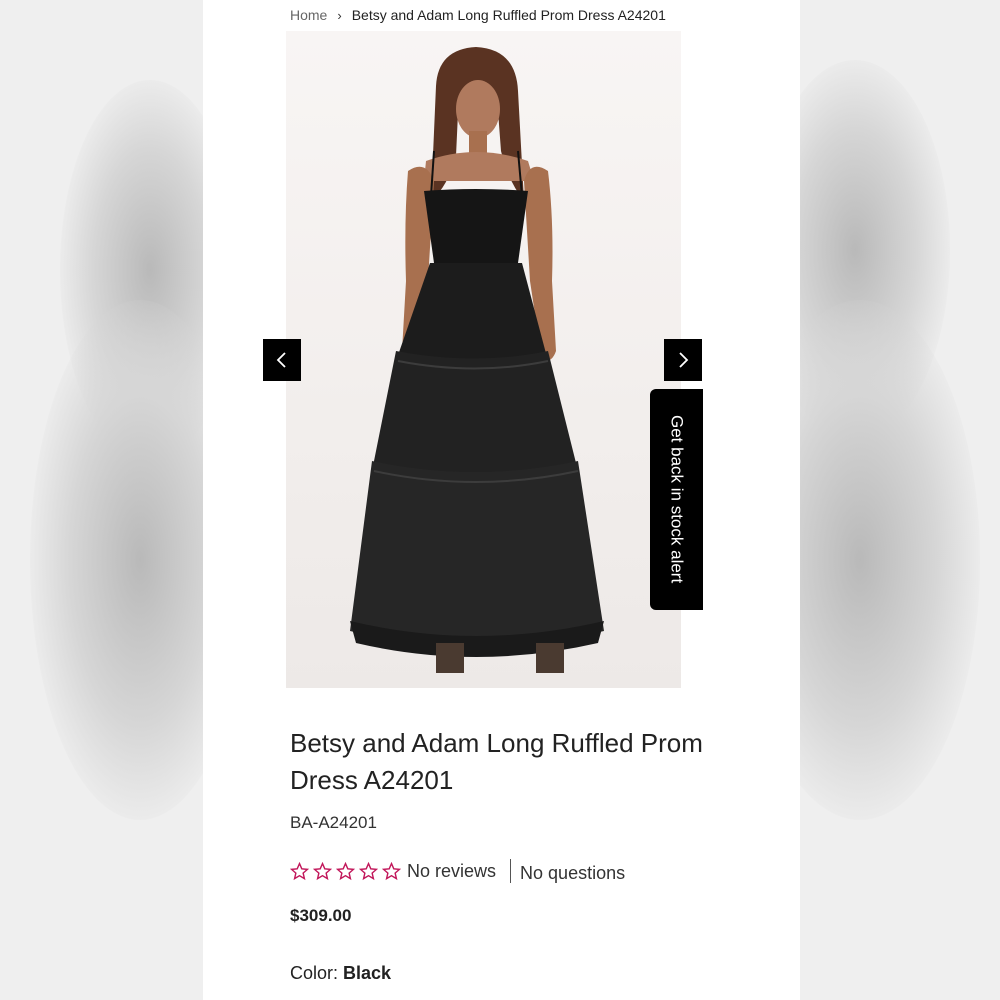 The width and height of the screenshot is (1000, 1000). I want to click on color-label: Color:, so click(314, 973).